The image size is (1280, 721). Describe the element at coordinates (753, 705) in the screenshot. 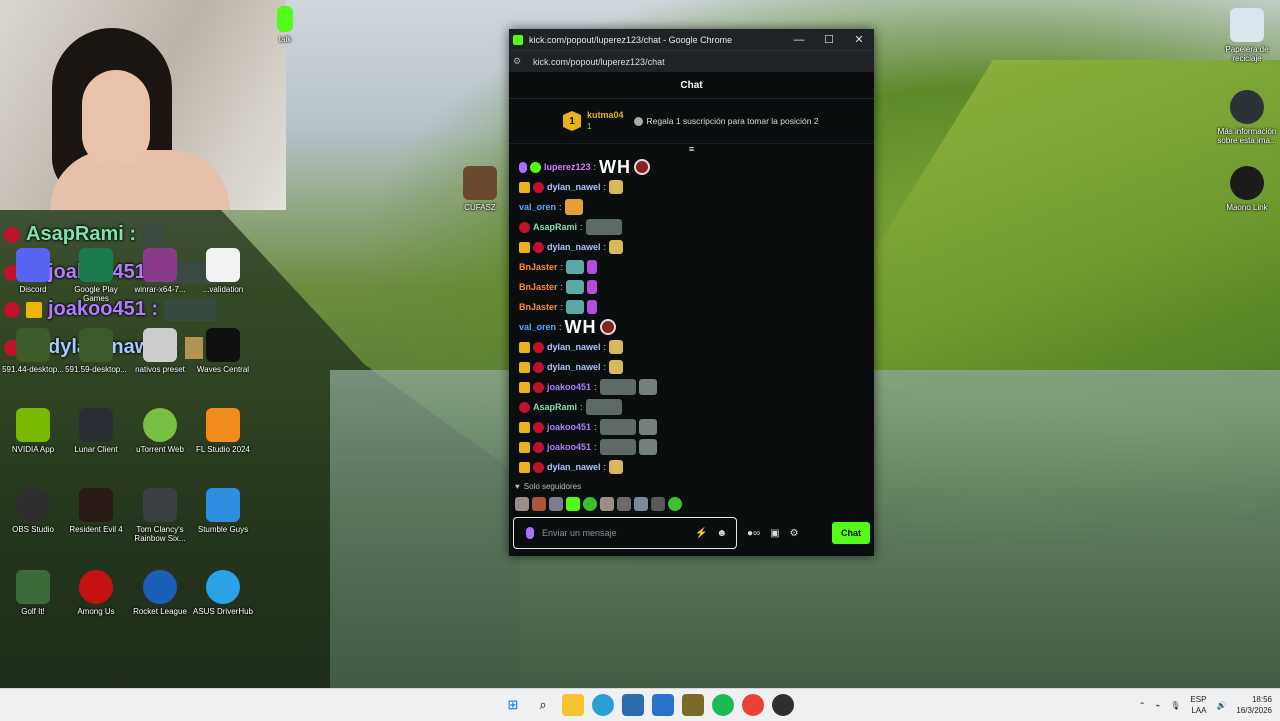

I see `chrome-icon` at that location.